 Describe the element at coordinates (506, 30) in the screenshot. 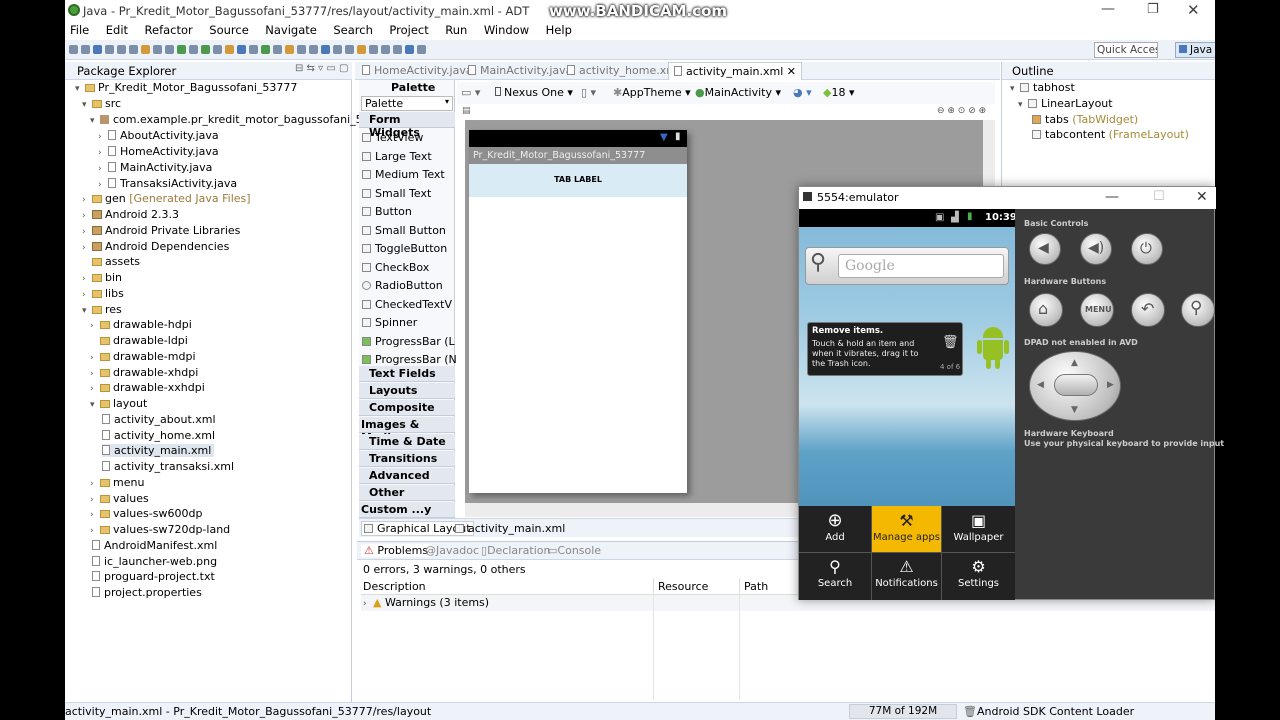

I see `menu-window: Window` at that location.